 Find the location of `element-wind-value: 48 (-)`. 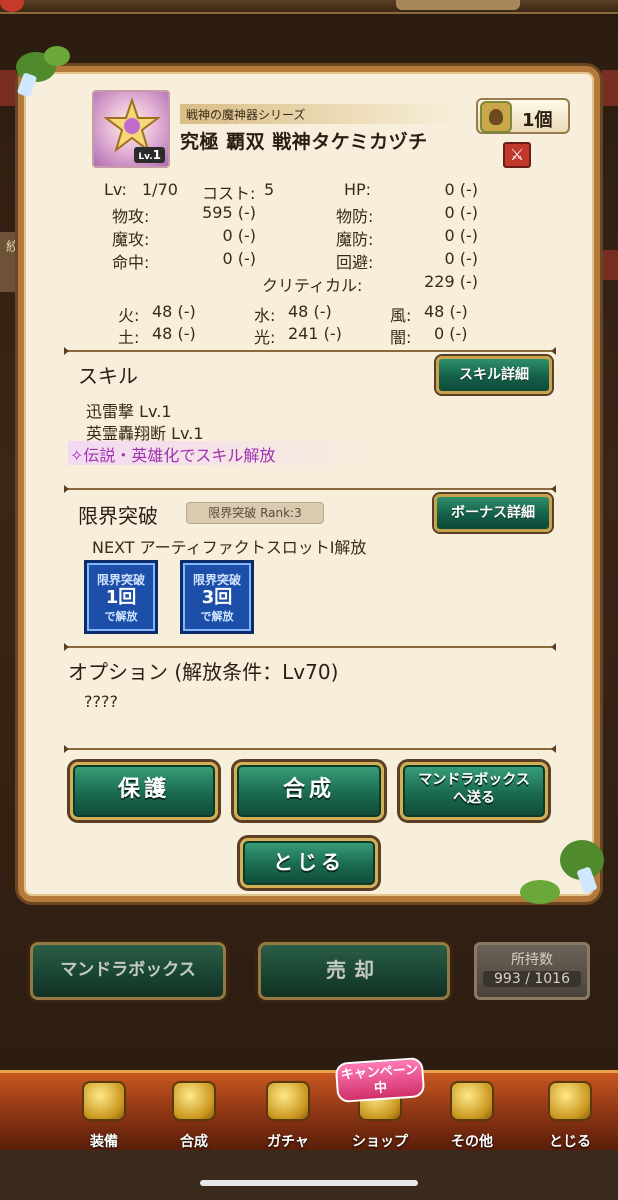

element-wind-value: 48 (-) is located at coordinates (446, 311).